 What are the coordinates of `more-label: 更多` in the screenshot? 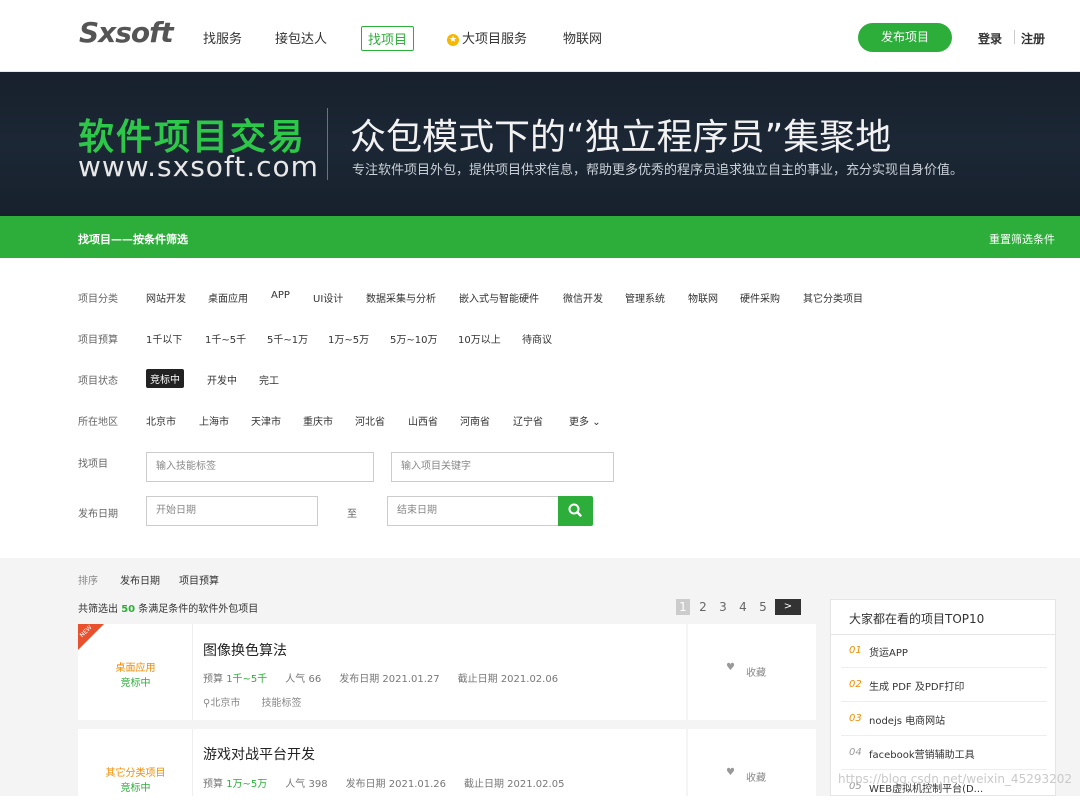 It's located at (579, 422).